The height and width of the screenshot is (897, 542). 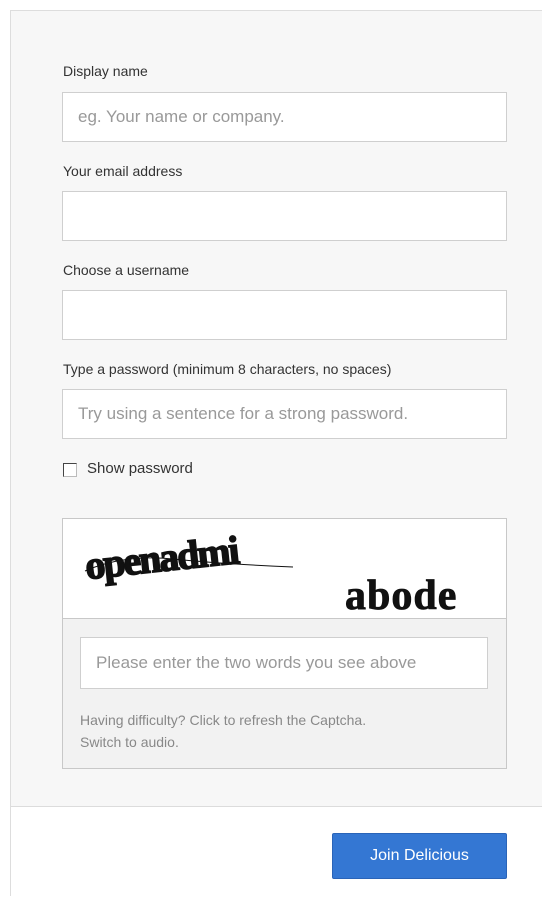 What do you see at coordinates (284, 117) in the screenshot?
I see `display-name-input` at bounding box center [284, 117].